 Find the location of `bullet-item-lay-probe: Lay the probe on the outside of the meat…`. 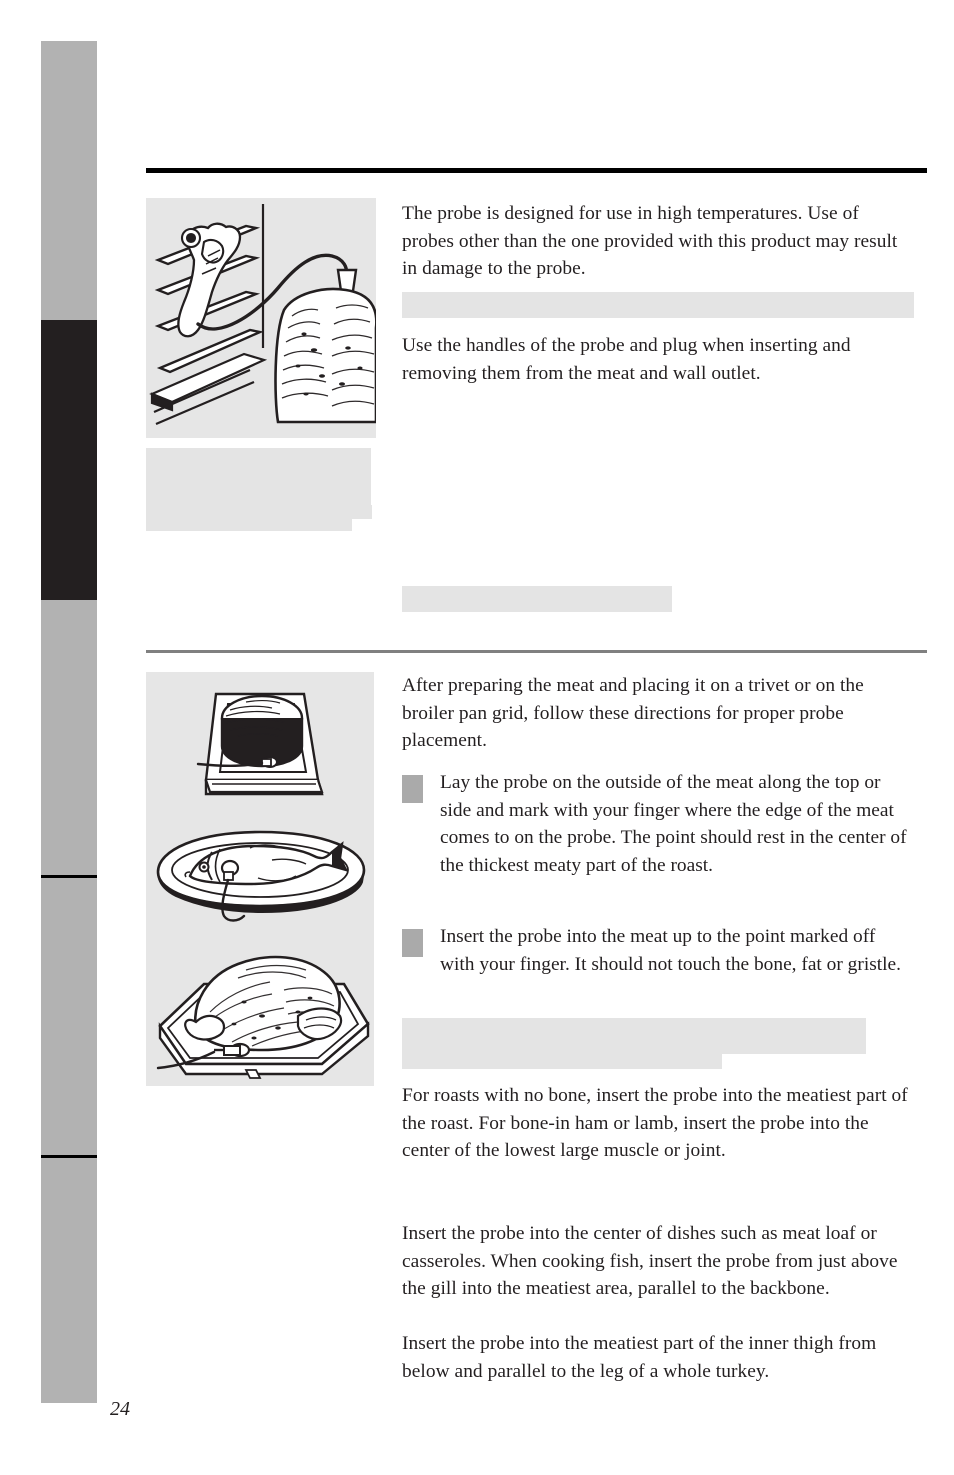

bullet-item-lay-probe: Lay the probe on the outside of the meat… is located at coordinates (658, 824).